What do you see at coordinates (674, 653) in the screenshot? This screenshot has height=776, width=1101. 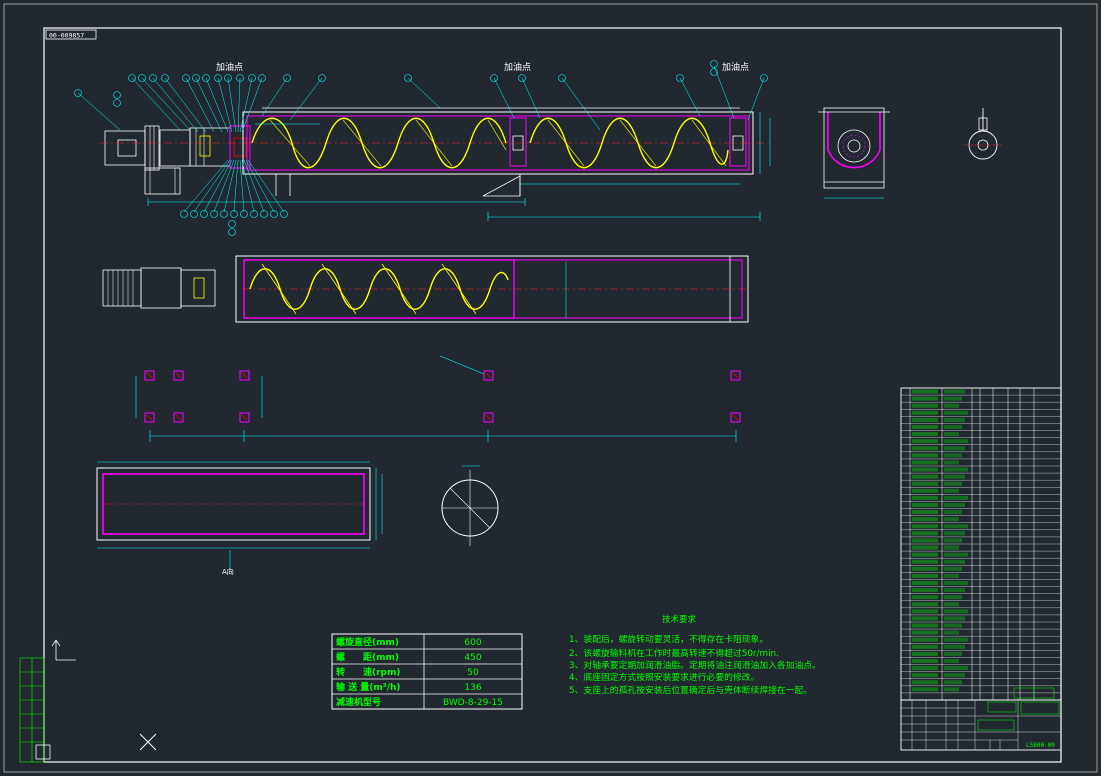 I see `tech-requirement-2: 2、该螺旋输料机在工作时最高转速不得超过50r/min.` at bounding box center [674, 653].